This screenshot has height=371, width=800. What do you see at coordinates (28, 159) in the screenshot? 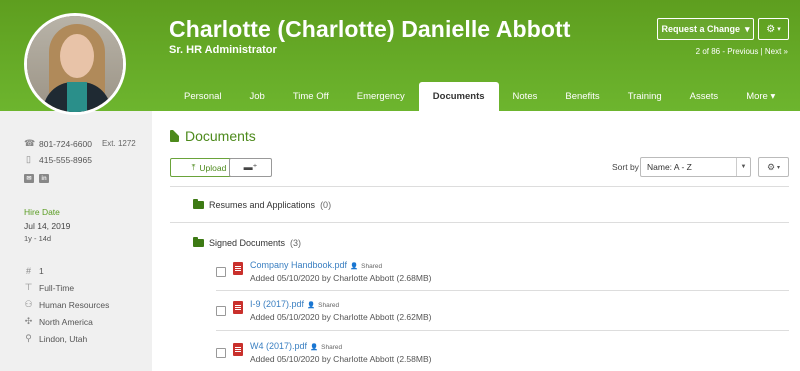
I see `mobile-icon: ▯` at bounding box center [28, 159].